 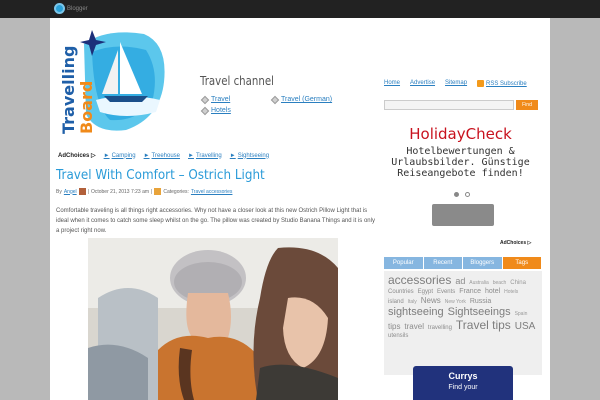 I want to click on tag-link: accessories, so click(x=419, y=280).